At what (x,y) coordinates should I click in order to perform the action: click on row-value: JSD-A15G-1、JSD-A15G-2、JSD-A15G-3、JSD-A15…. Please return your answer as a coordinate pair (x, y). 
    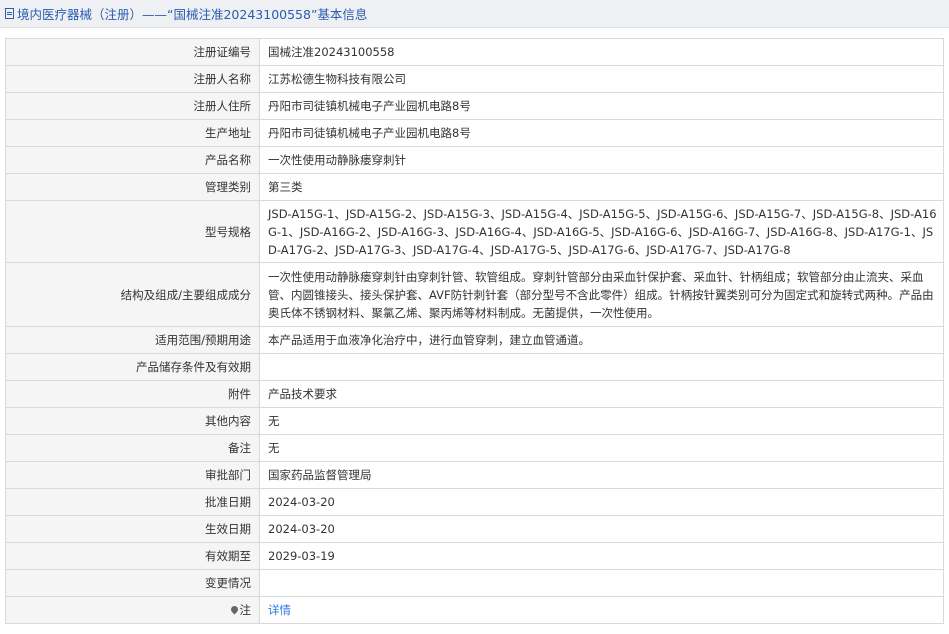
    Looking at the image, I should click on (601, 231).